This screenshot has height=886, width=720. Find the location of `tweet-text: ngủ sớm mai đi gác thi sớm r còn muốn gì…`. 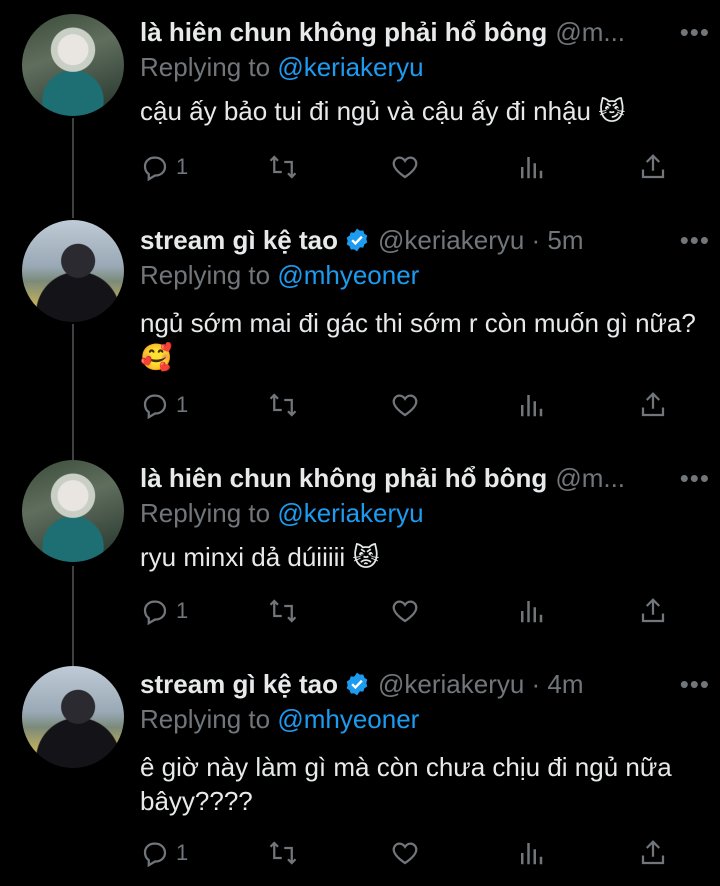

tweet-text: ngủ sớm mai đi gác thi sớm r còn muốn gì… is located at coordinates (418, 340).